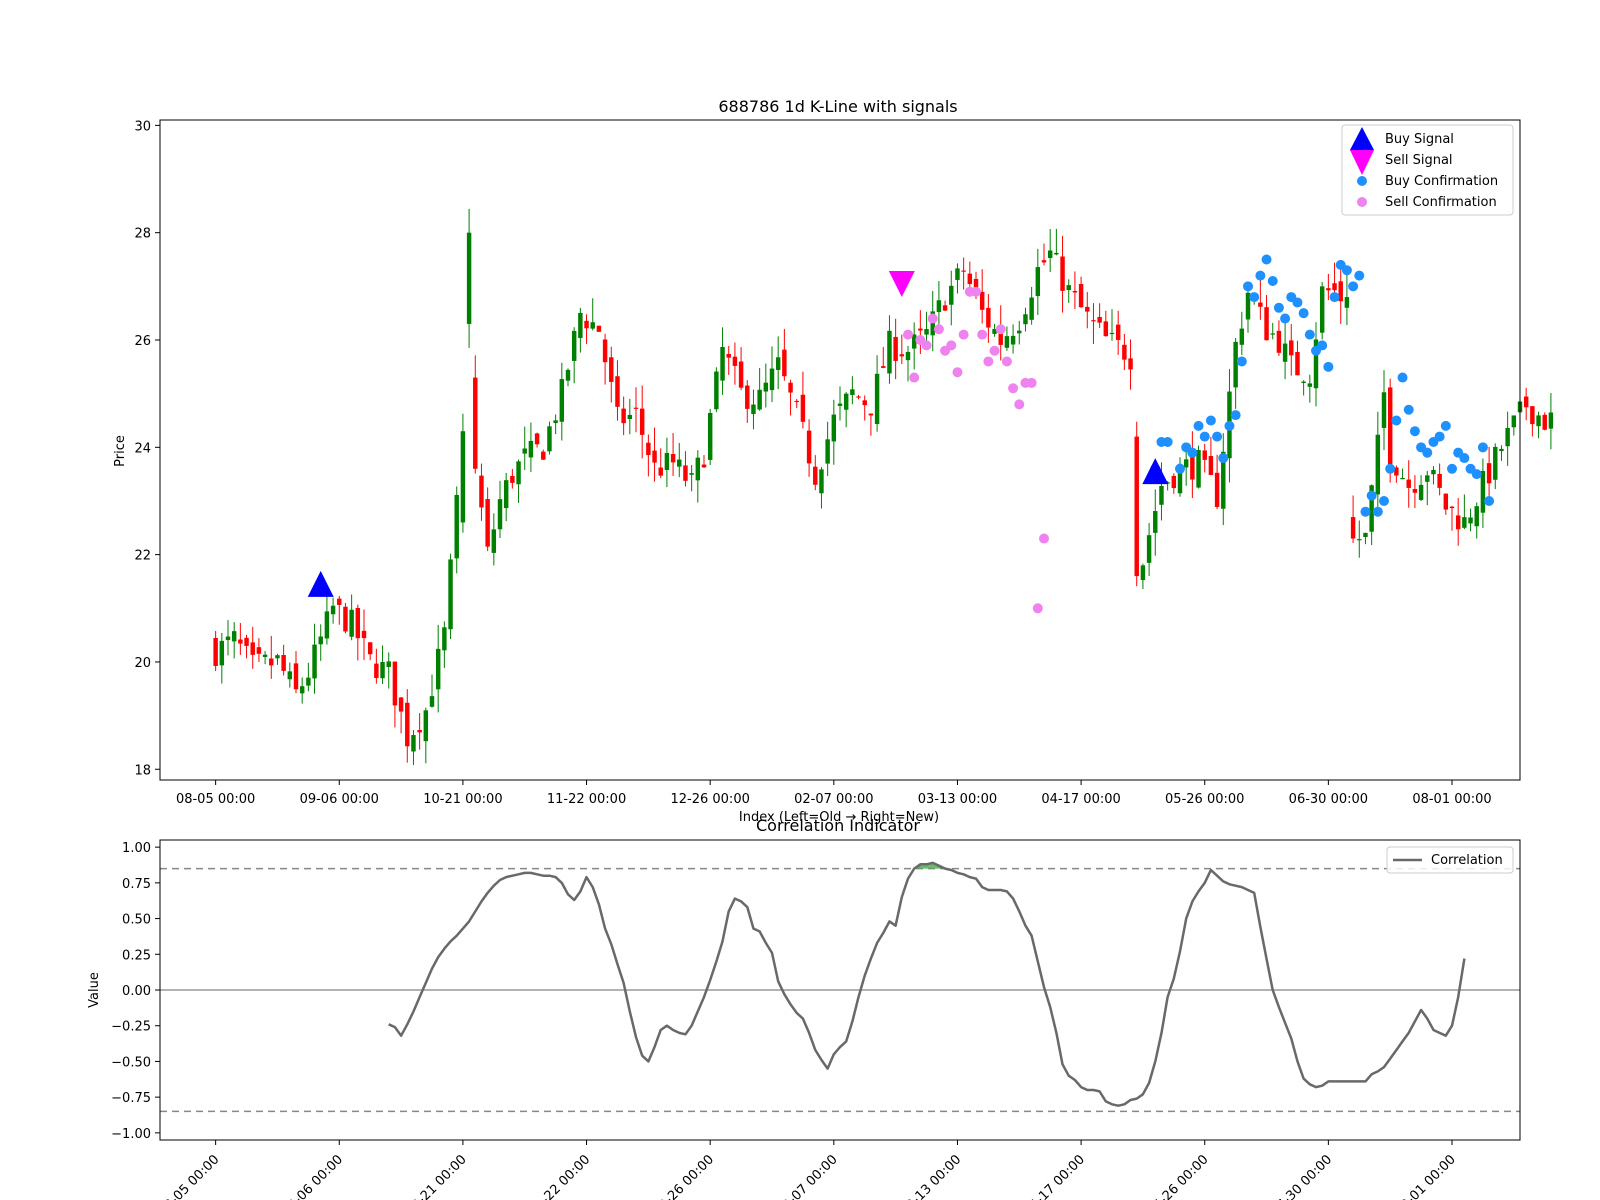 The image size is (1600, 1200). What do you see at coordinates (1080, 799) in the screenshot?
I see `kline-x-tick-label: 04-17 00:00` at bounding box center [1080, 799].